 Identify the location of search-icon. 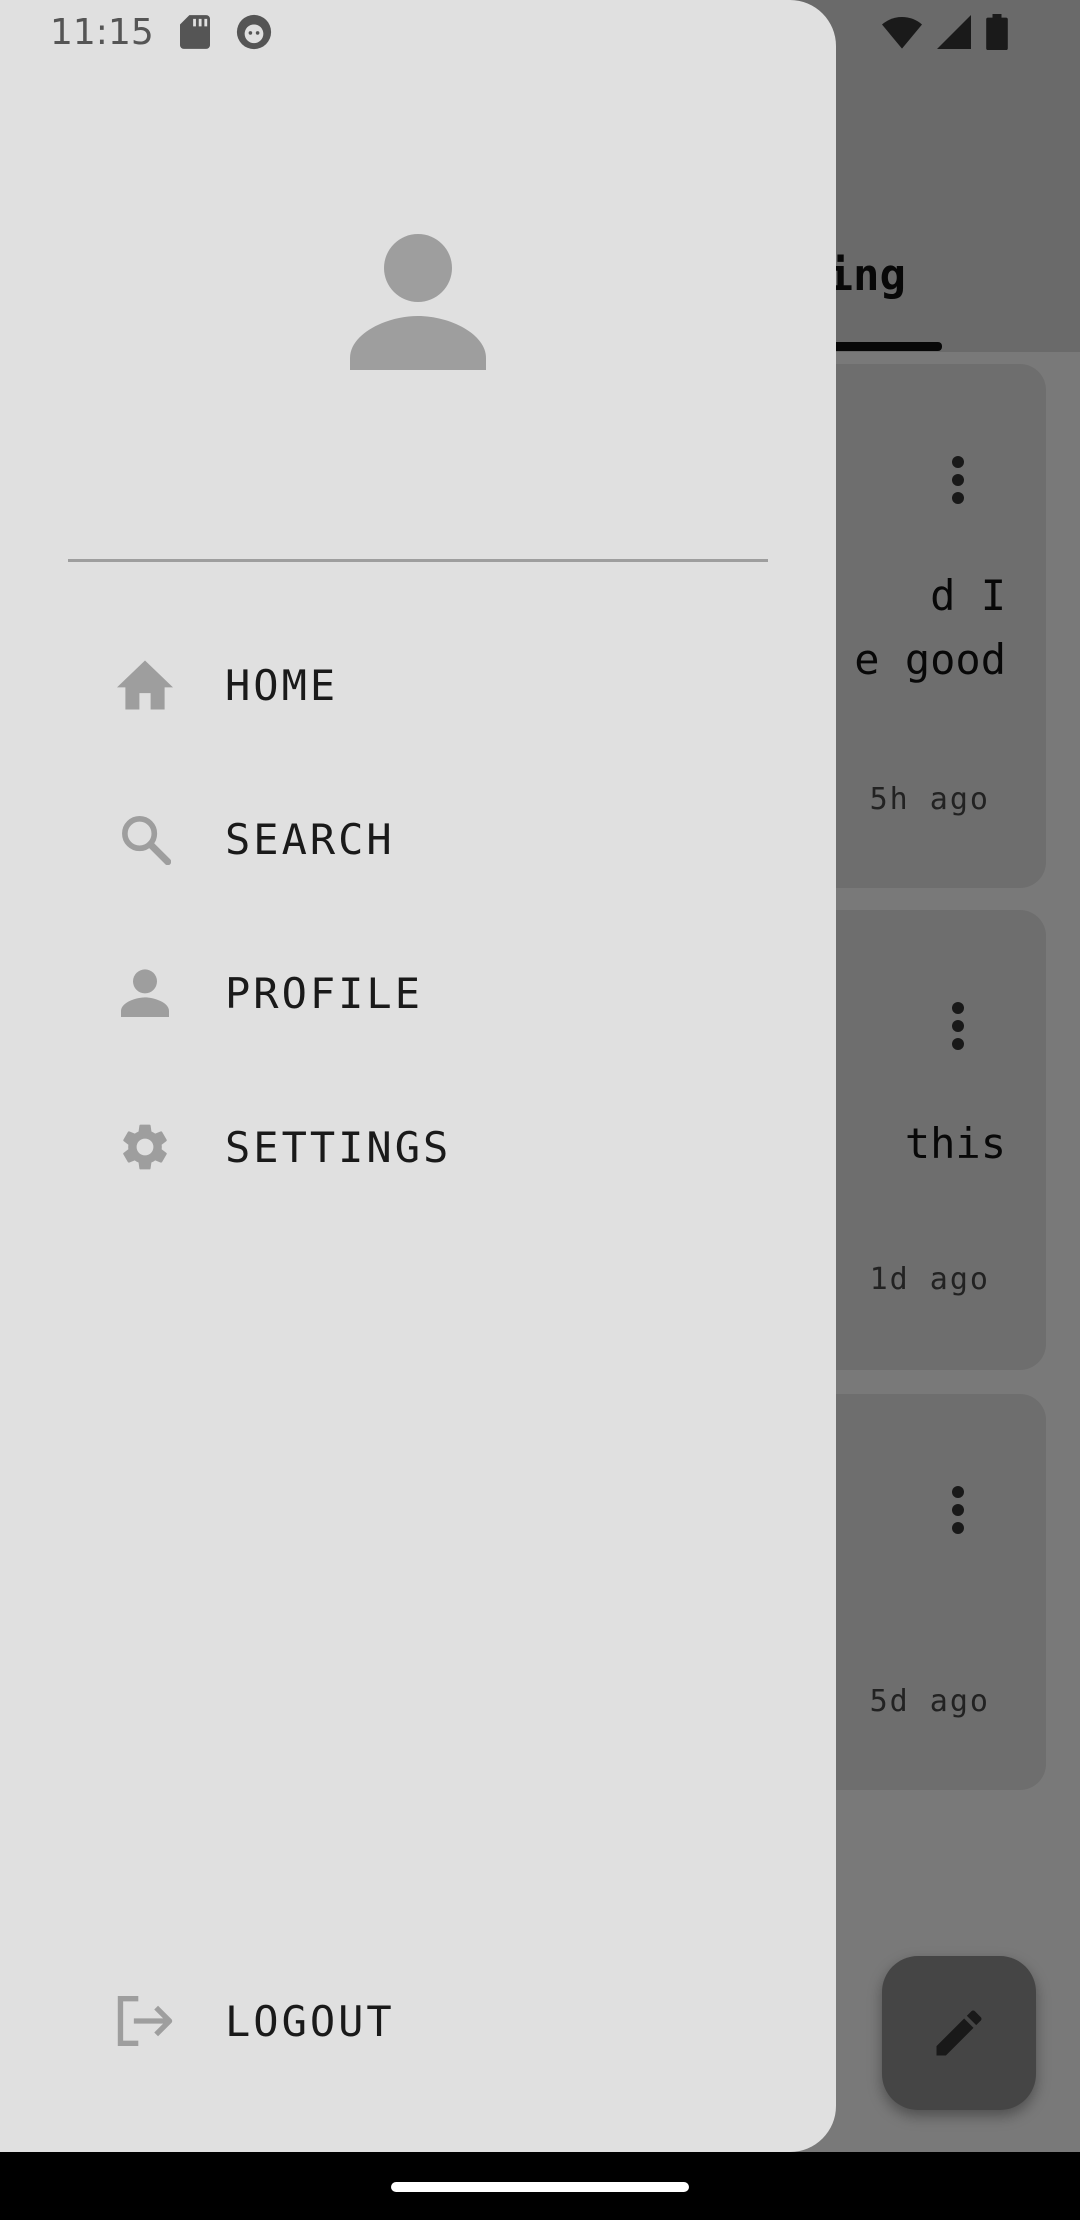
(146, 840).